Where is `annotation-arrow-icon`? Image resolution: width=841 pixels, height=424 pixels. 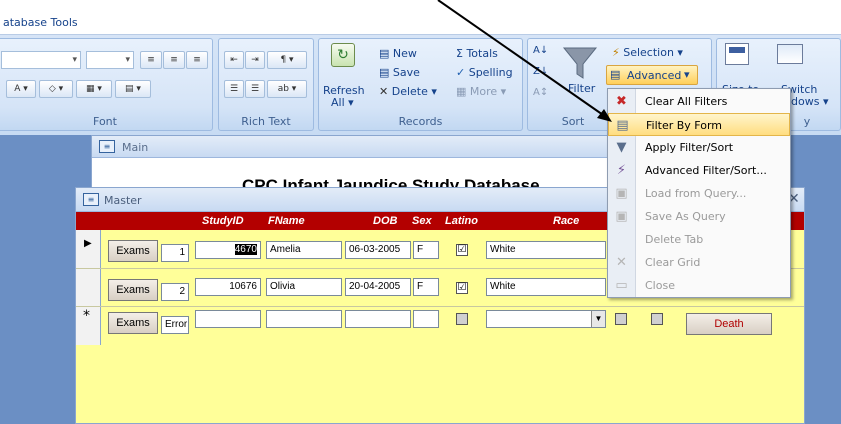
annotation-arrow-icon is located at coordinates (524, 61).